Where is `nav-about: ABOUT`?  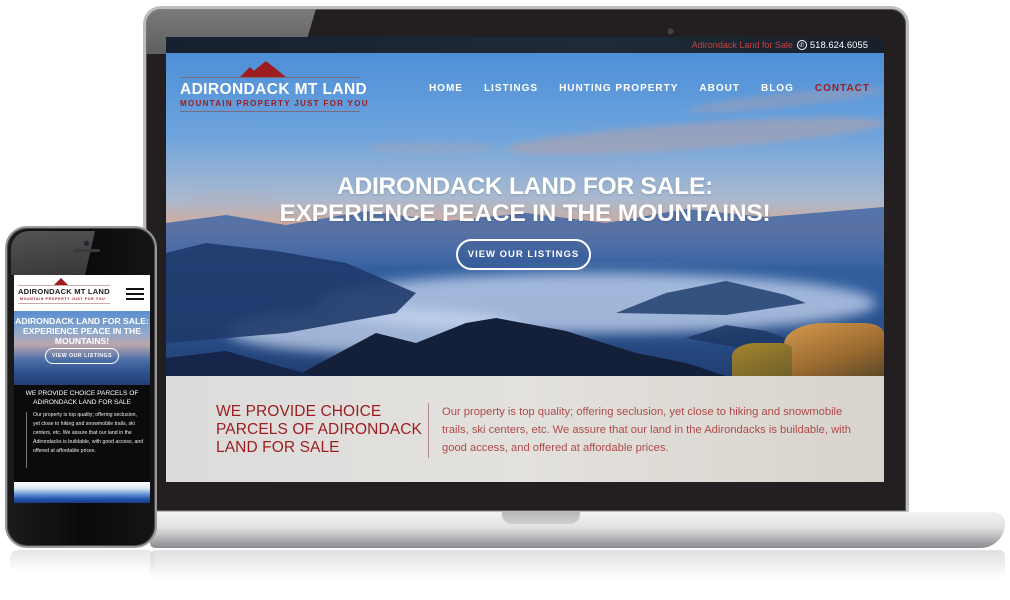 nav-about: ABOUT is located at coordinates (719, 88).